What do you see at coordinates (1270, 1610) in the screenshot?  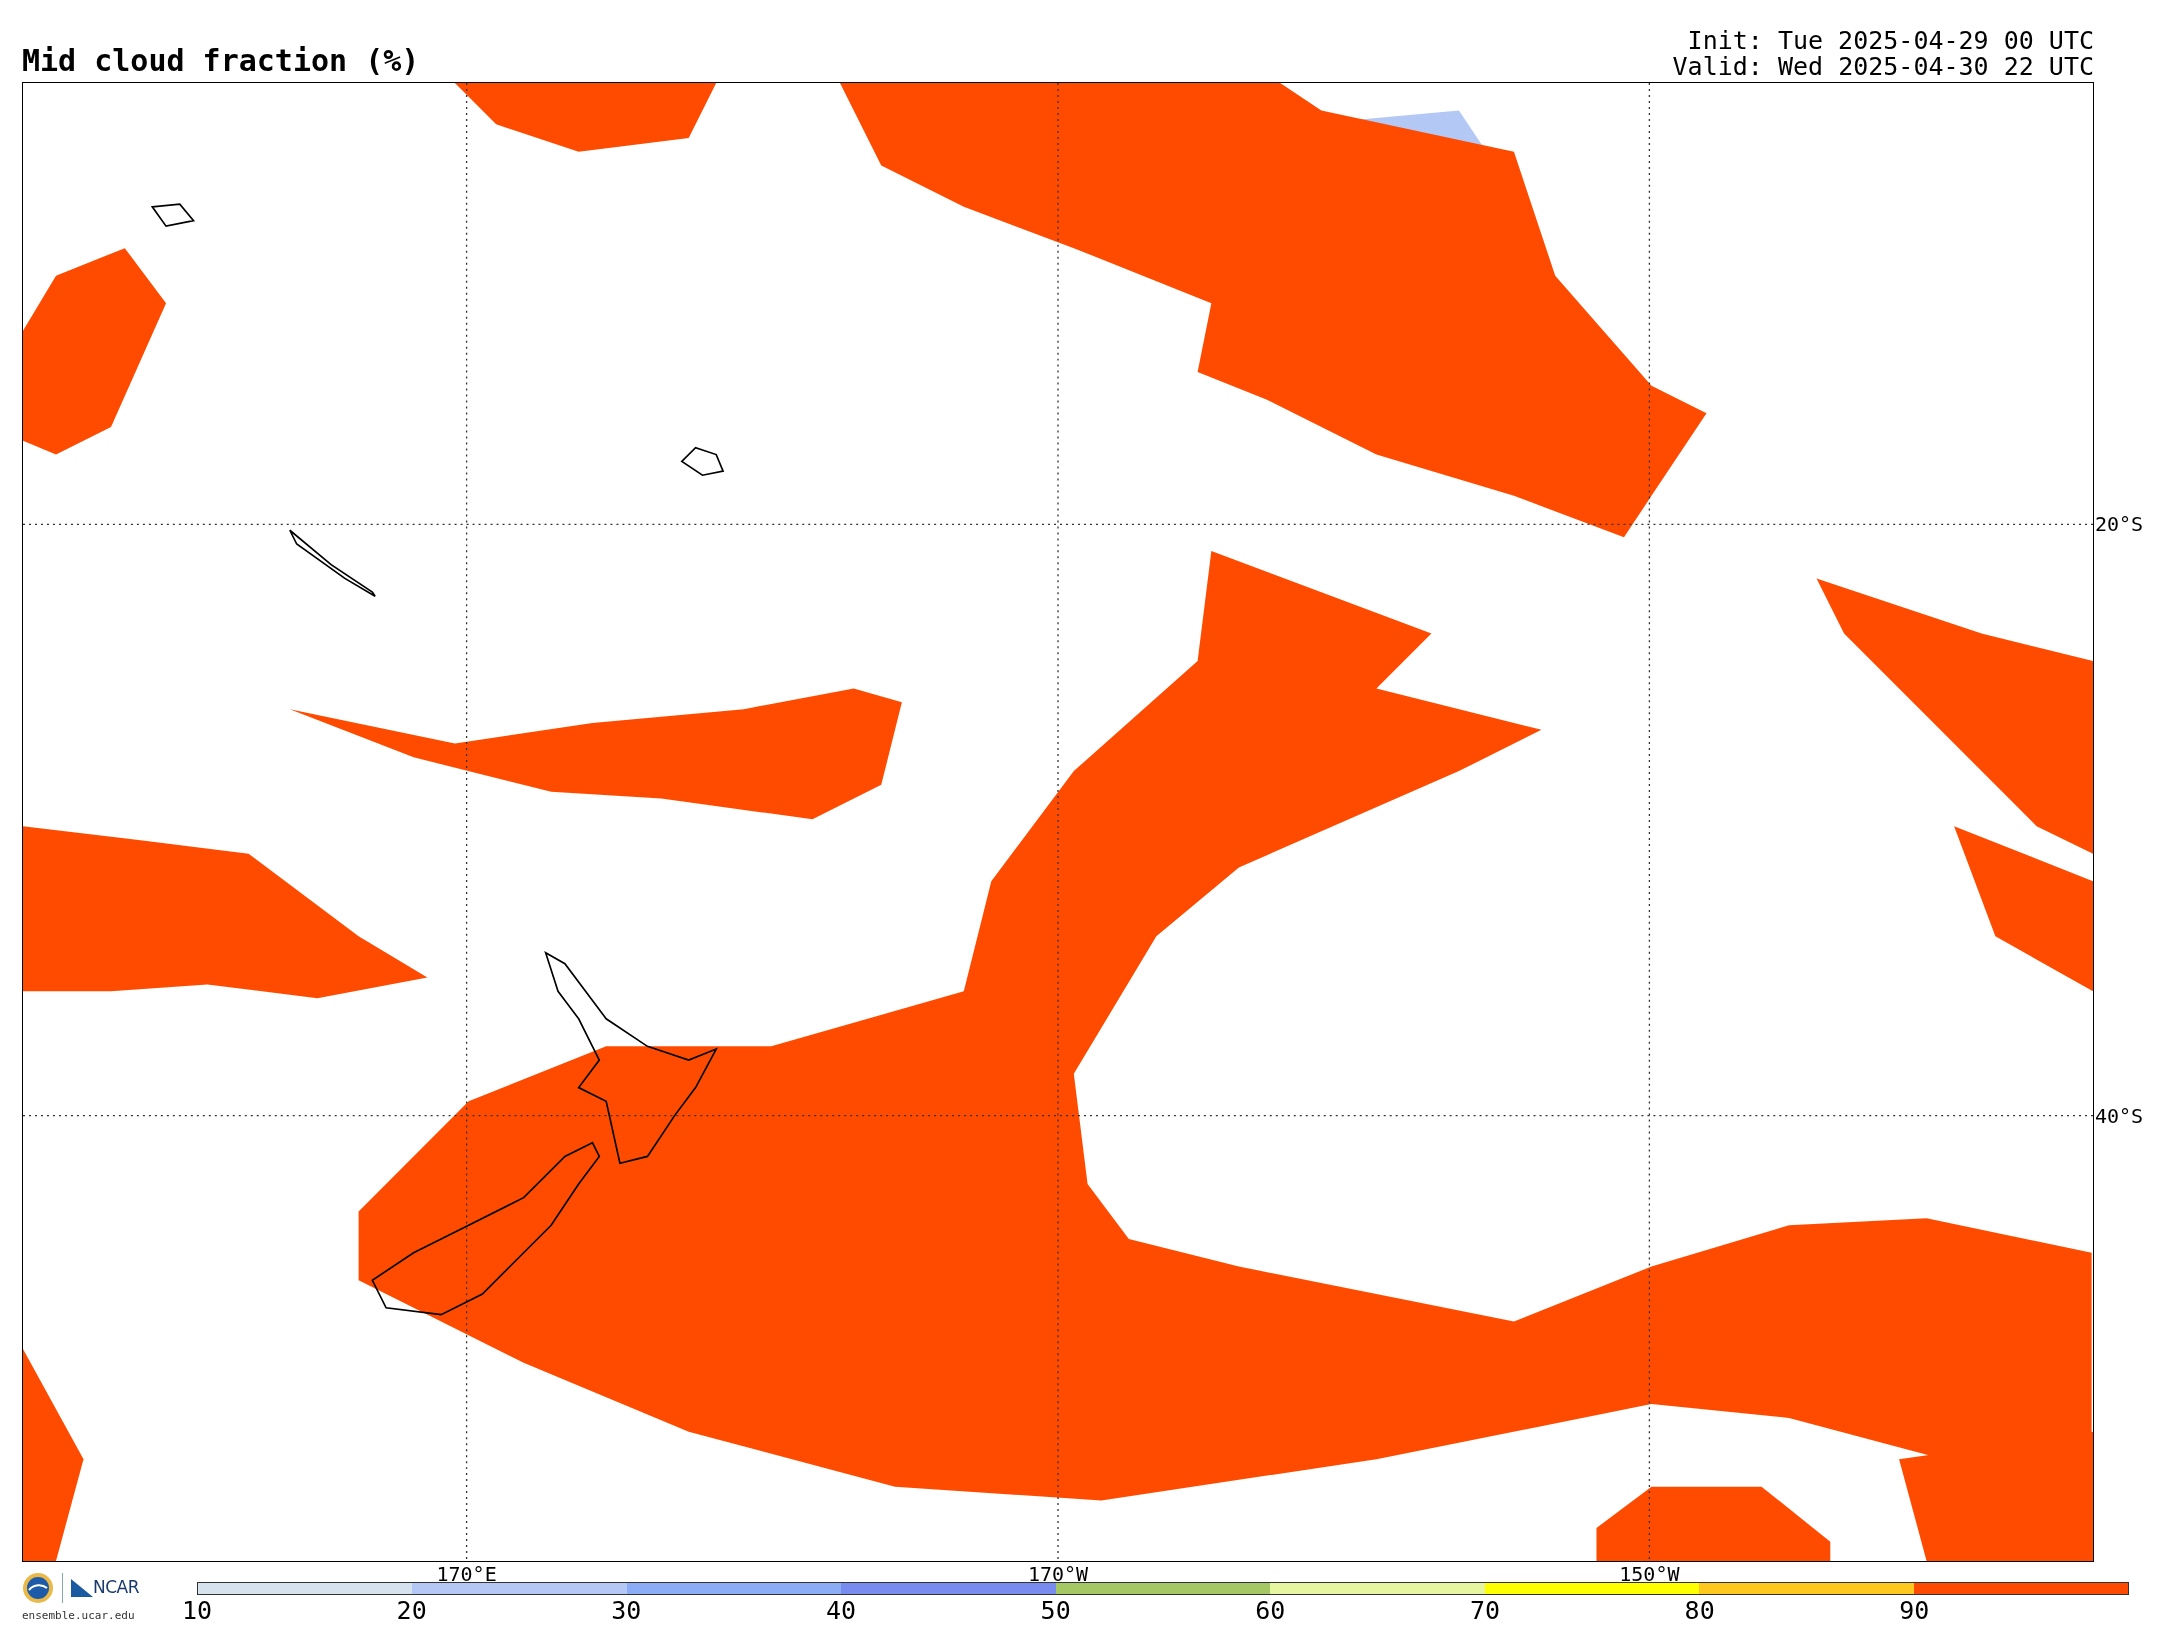 I see `tick-label: 60` at bounding box center [1270, 1610].